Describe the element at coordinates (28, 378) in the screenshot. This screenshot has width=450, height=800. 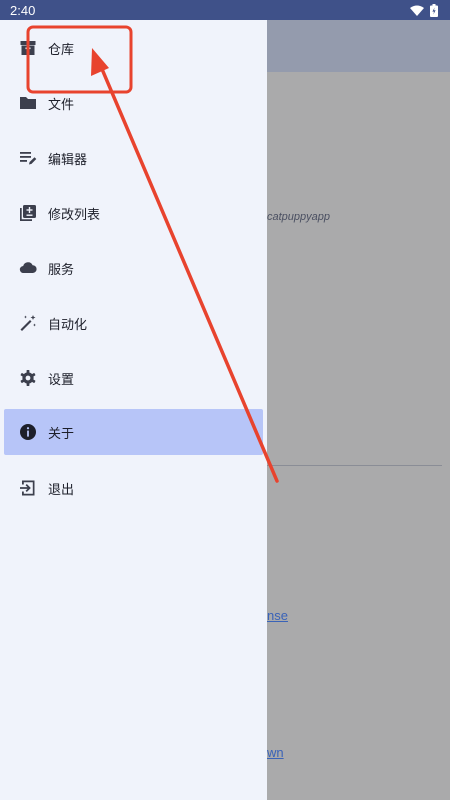
I see `gear-icon` at that location.